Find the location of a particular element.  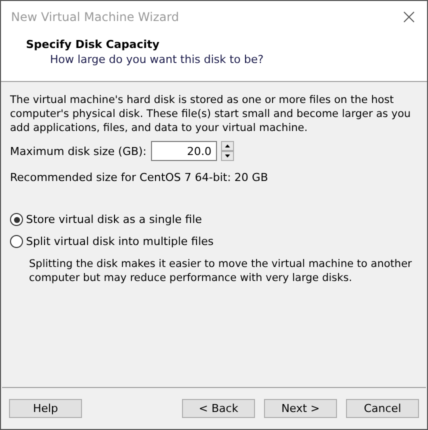

wizard-button: < Back is located at coordinates (218, 408).